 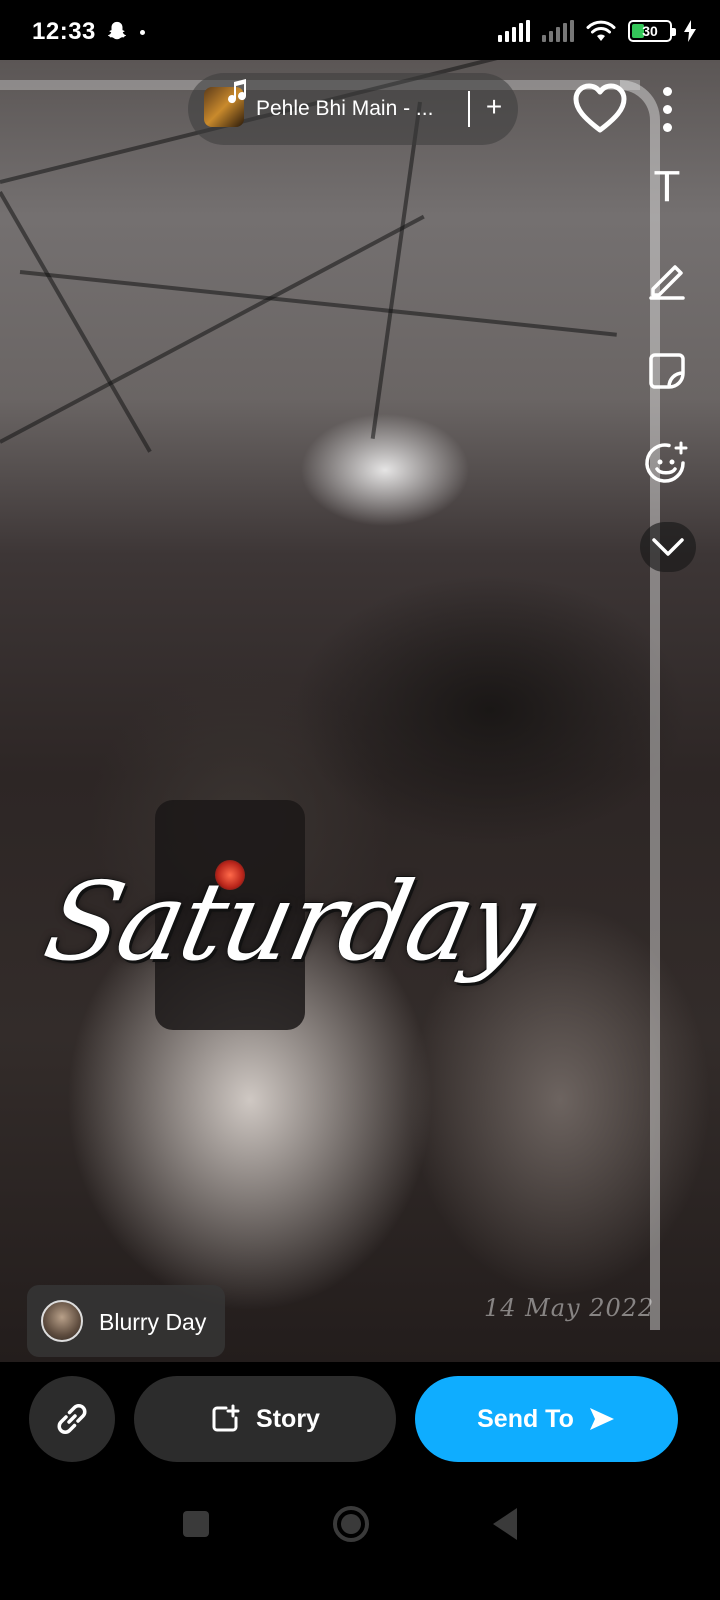 I want to click on chip-label: Blurry Day, so click(x=153, y=1322).